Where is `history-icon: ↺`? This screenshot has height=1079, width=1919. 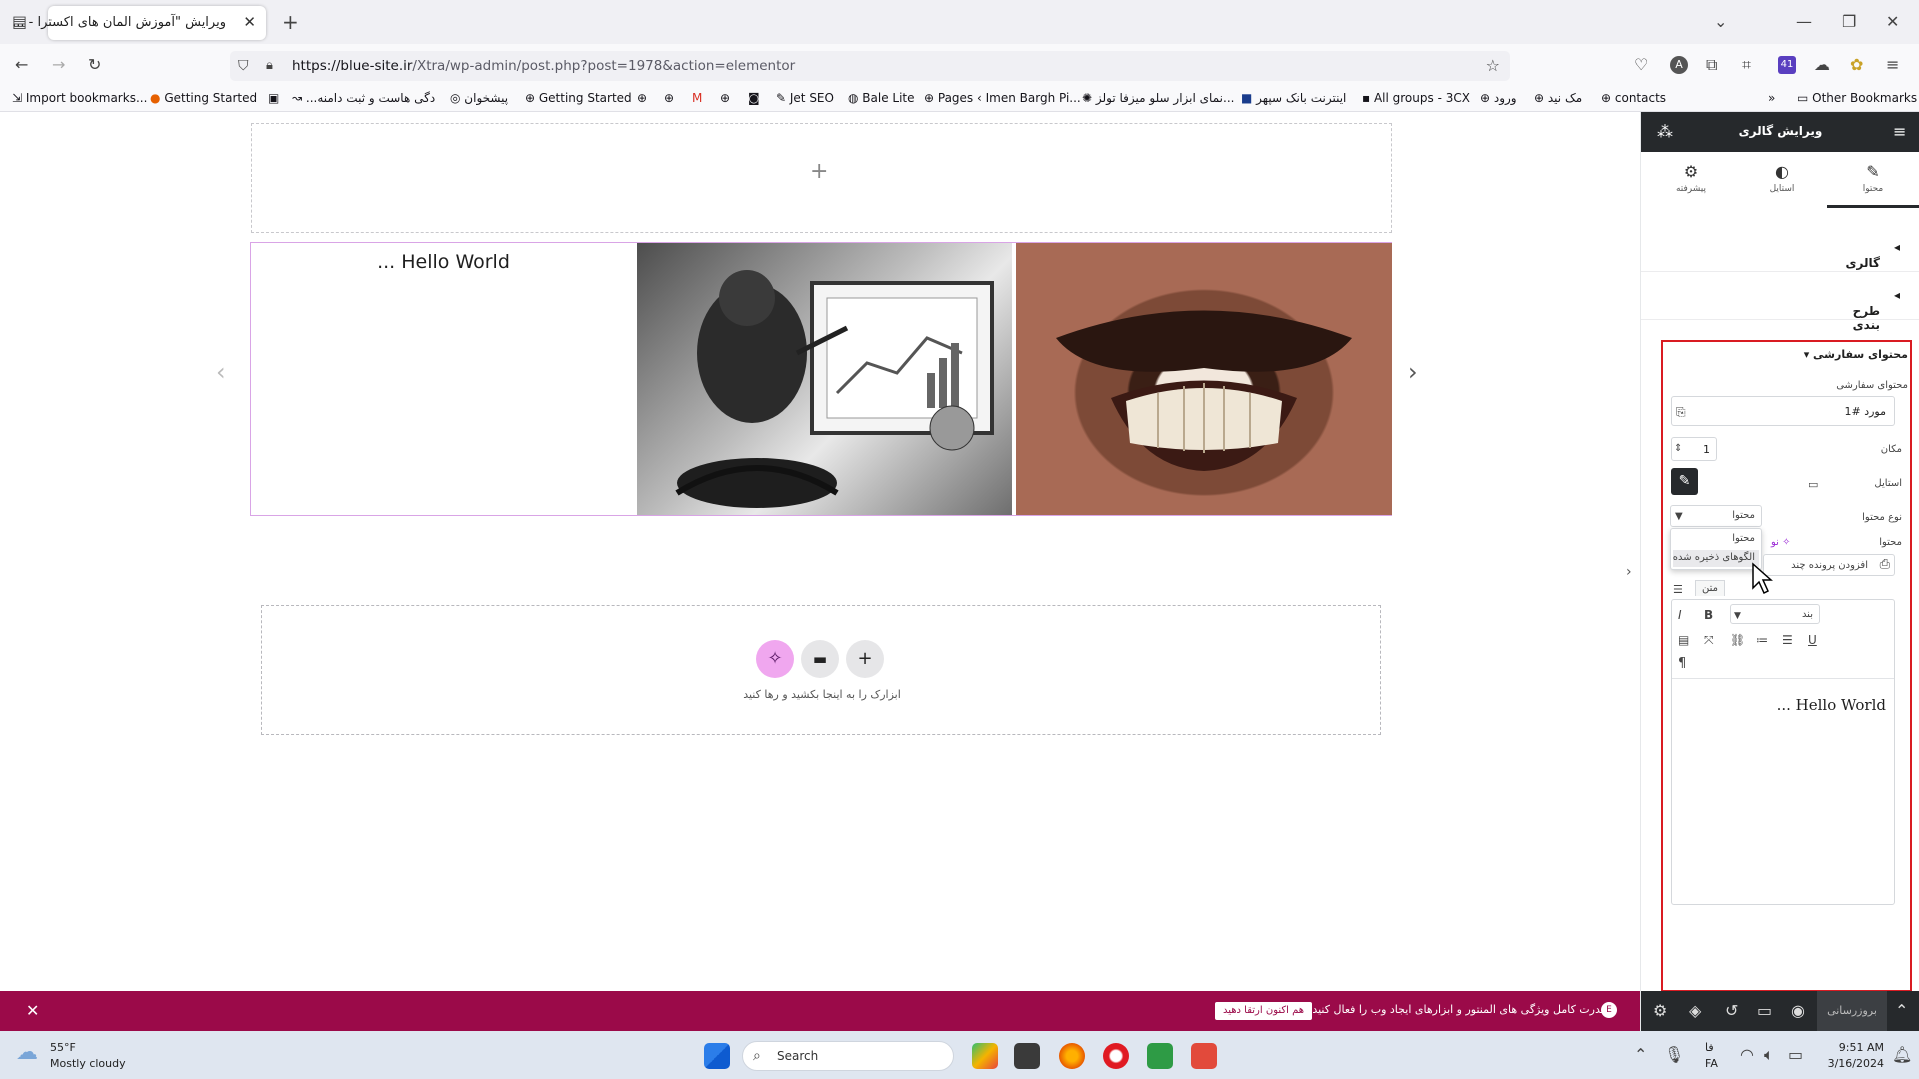 history-icon: ↺ is located at coordinates (1731, 1011).